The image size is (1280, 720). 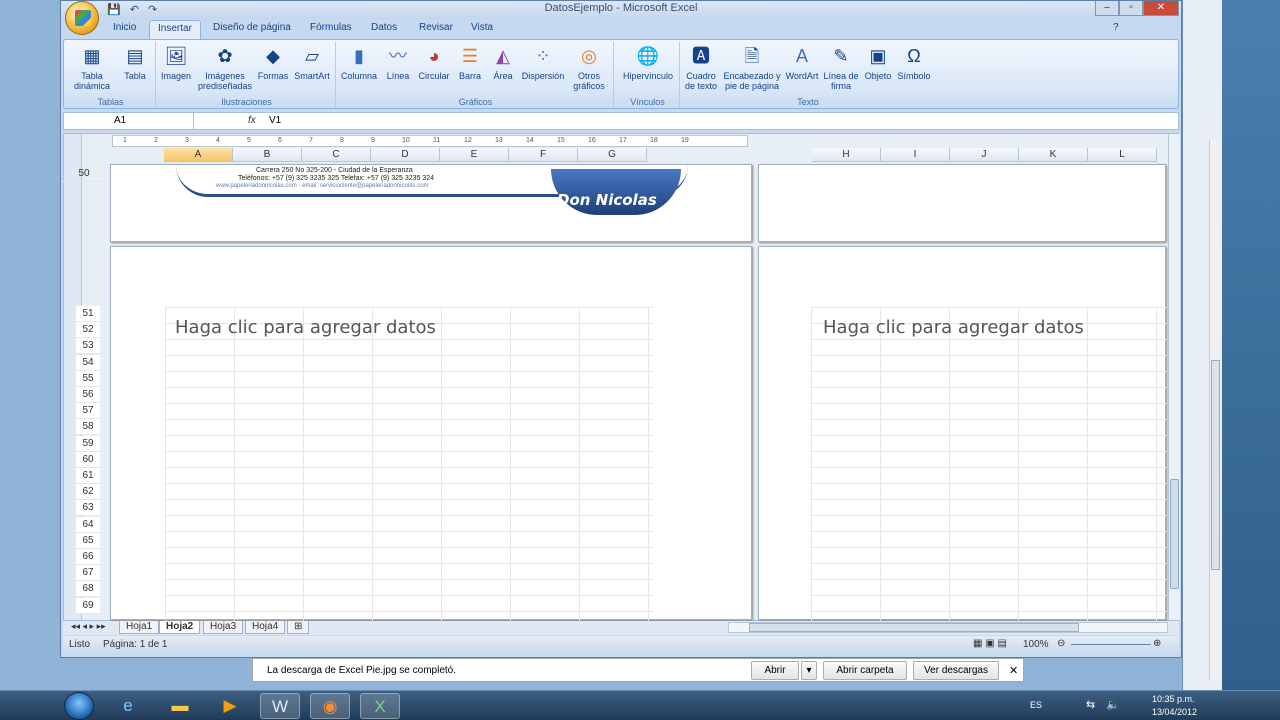 I want to click on open-folder-button: Abrir carpeta, so click(x=865, y=670).